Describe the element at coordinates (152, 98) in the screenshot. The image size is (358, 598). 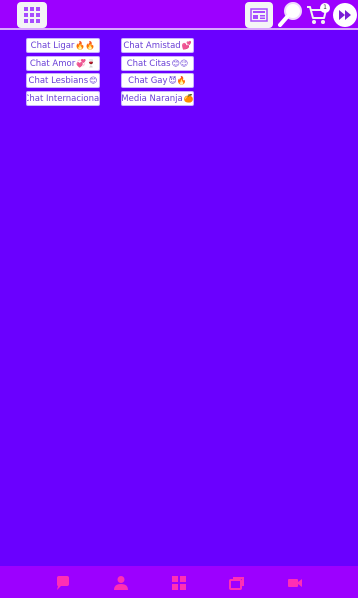
I see `room-label: Media Naranja` at that location.